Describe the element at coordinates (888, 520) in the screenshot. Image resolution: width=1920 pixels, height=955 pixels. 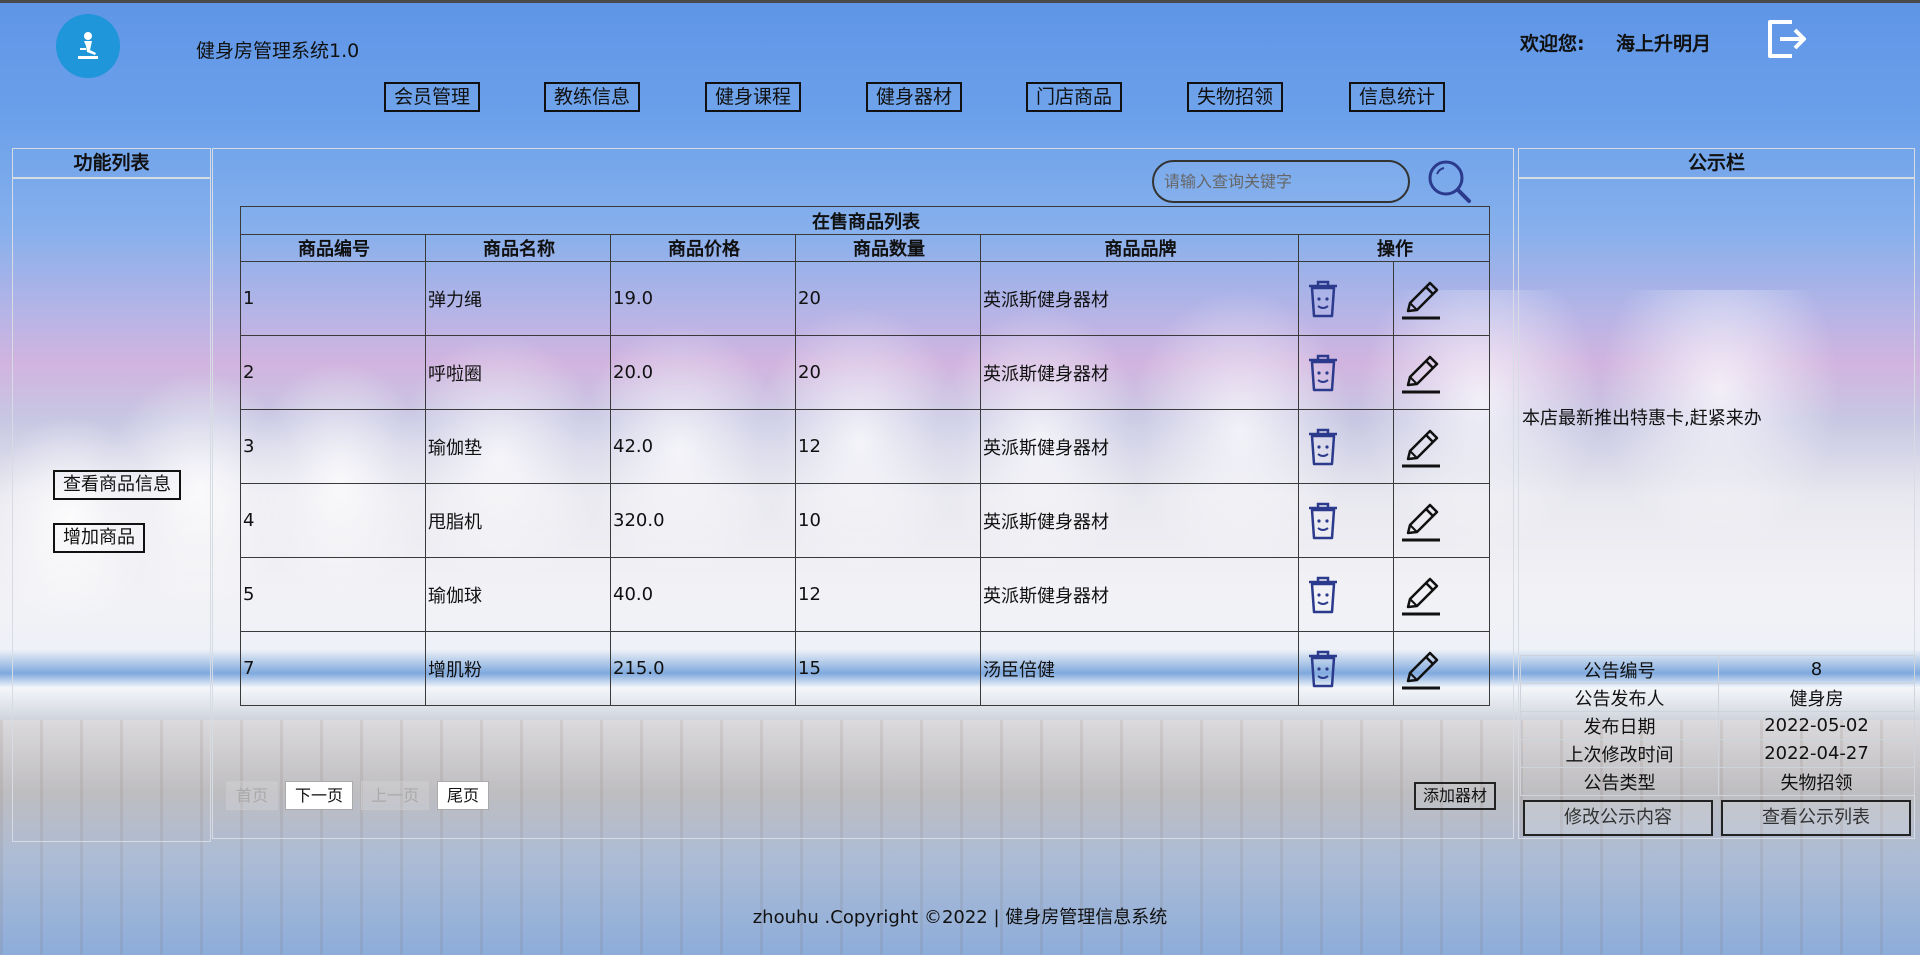
I see `cell-qty: 10` at that location.